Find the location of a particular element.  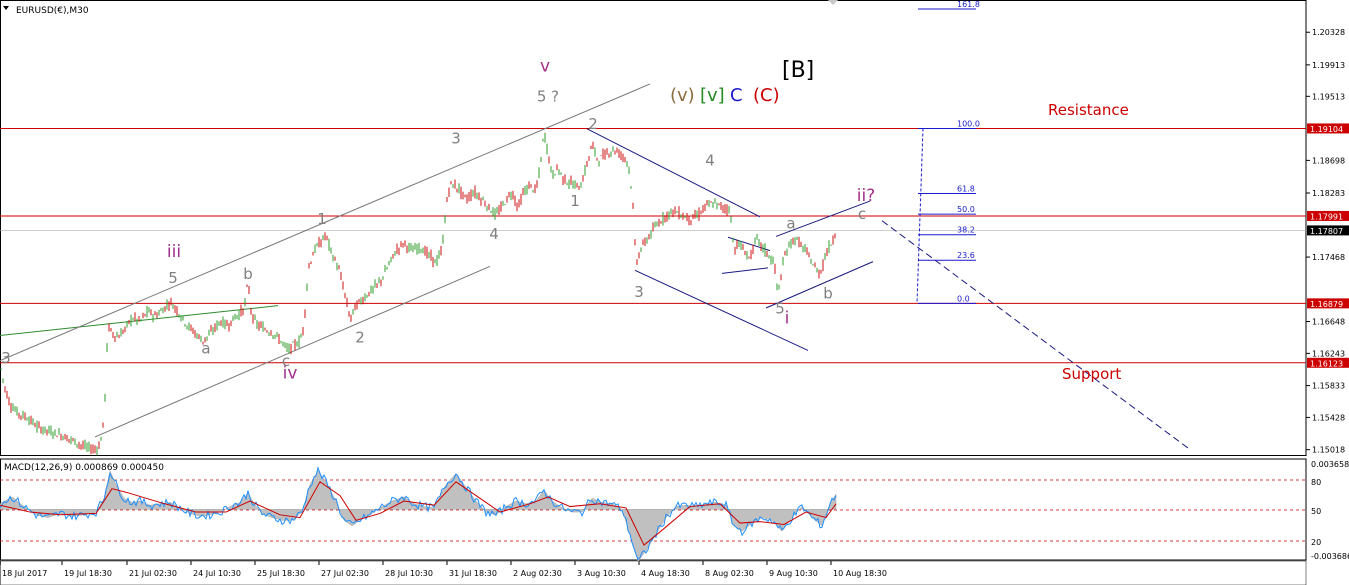

wave-label: ii? is located at coordinates (866, 196).